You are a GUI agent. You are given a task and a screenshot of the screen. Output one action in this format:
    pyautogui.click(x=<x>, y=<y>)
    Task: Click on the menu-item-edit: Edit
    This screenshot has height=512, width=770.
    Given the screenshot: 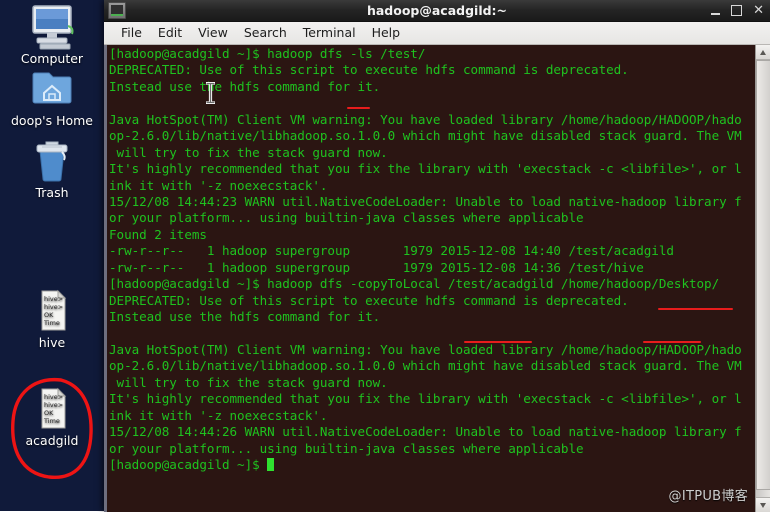 What is the action you would take?
    pyautogui.click(x=170, y=33)
    